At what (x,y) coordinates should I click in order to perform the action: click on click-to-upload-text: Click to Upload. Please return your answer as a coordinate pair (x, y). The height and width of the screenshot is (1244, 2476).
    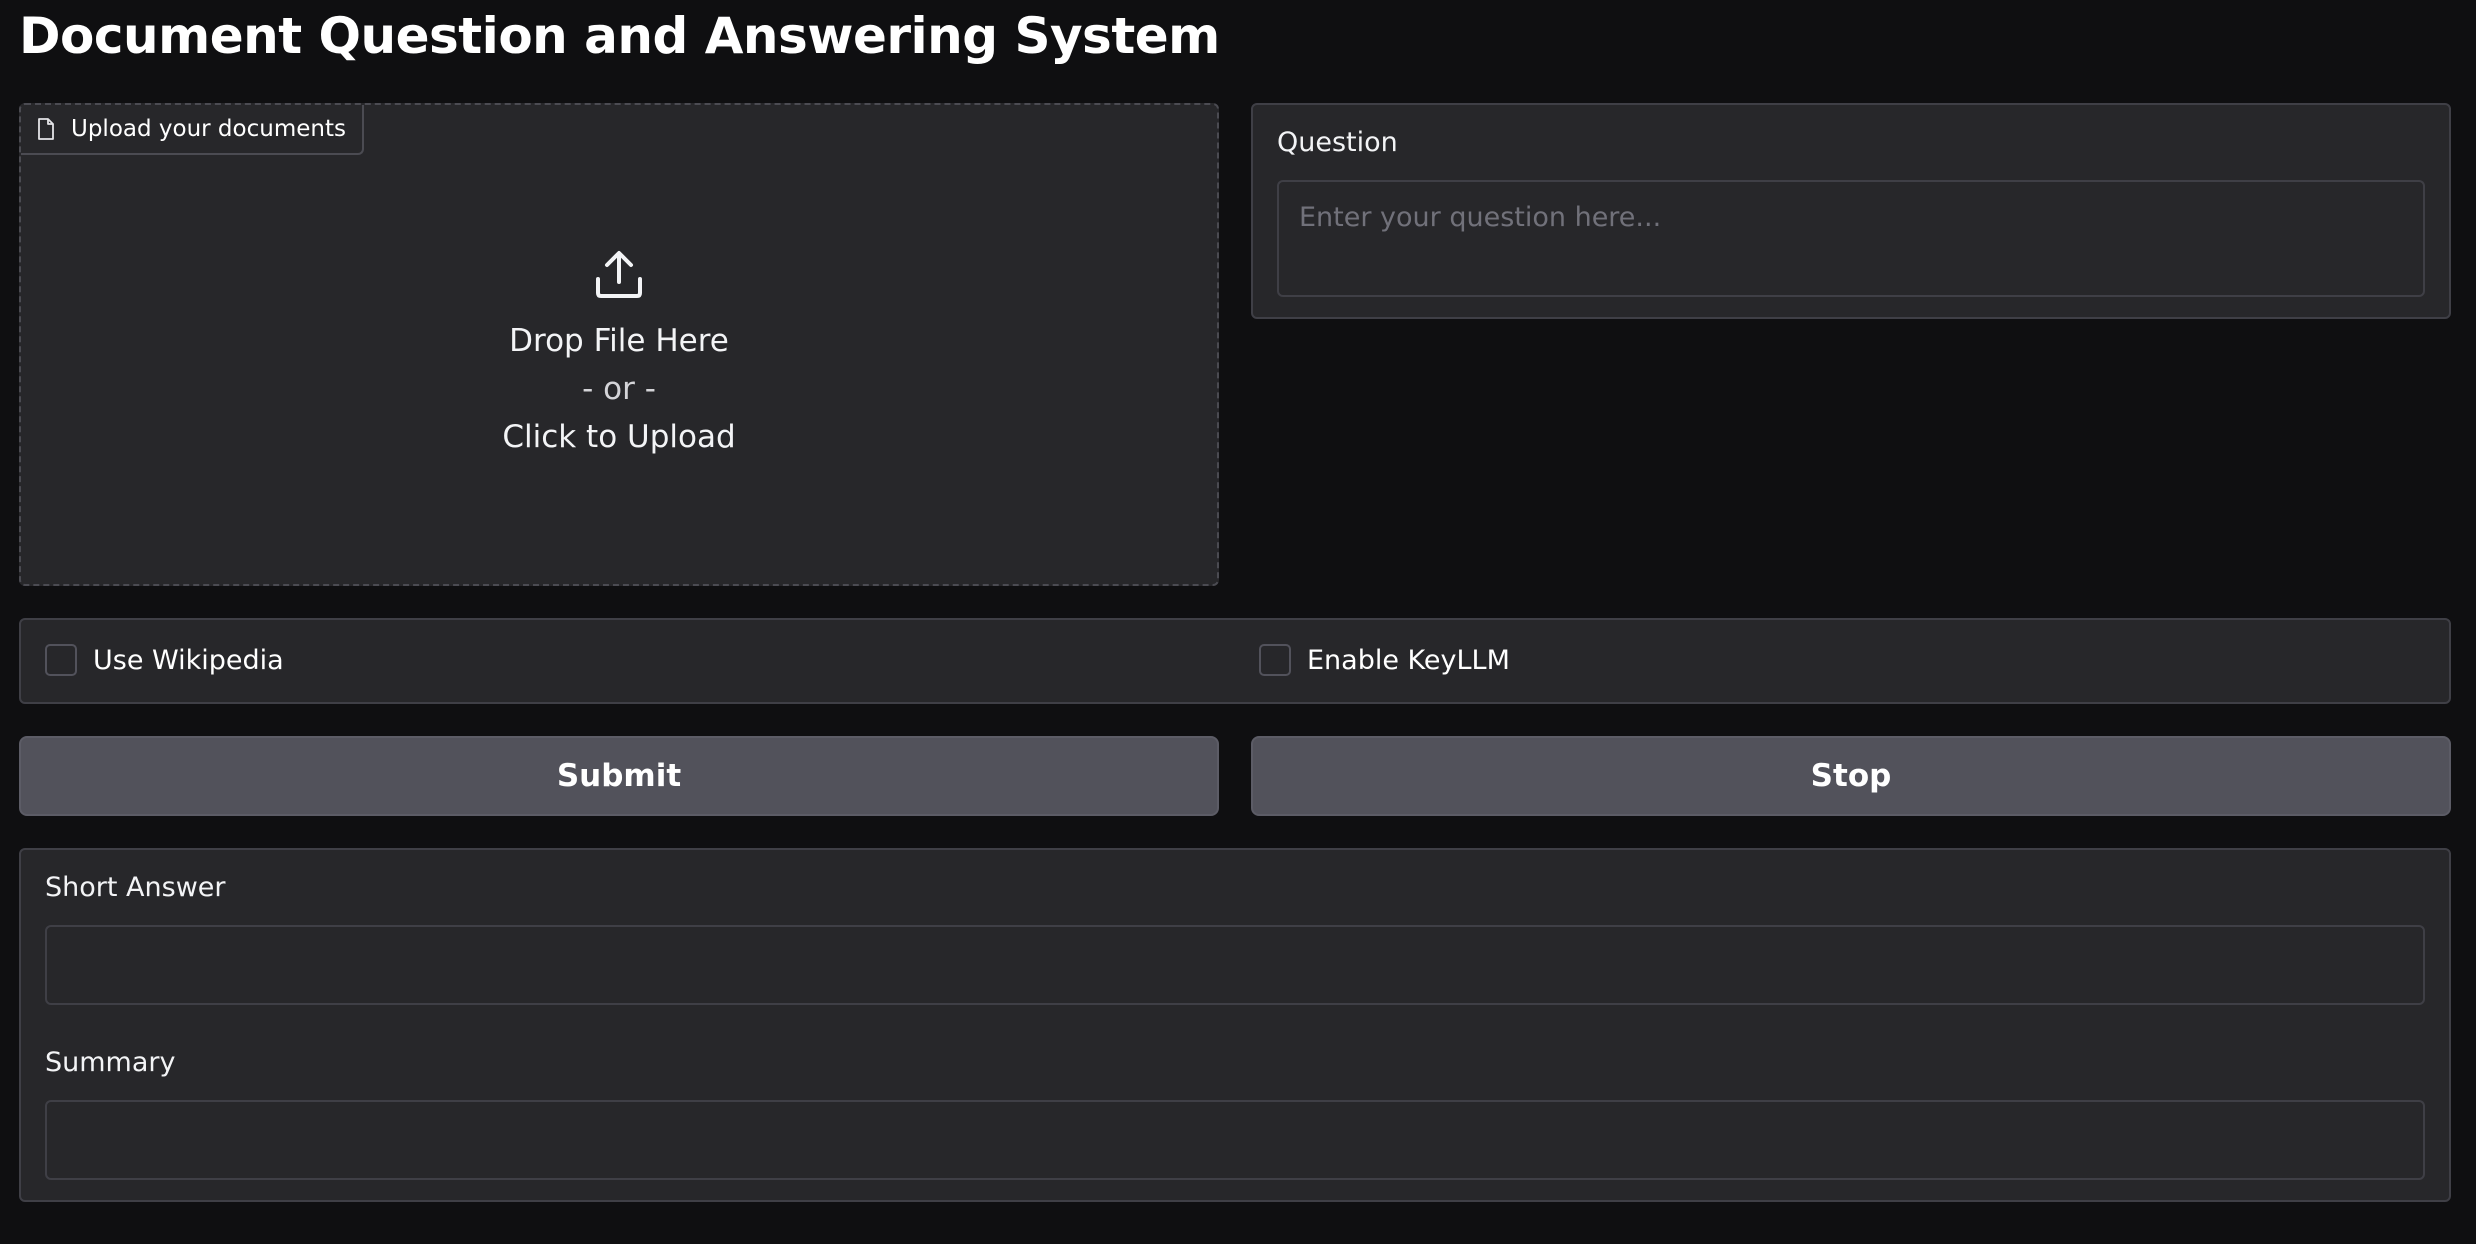
    Looking at the image, I should click on (618, 437).